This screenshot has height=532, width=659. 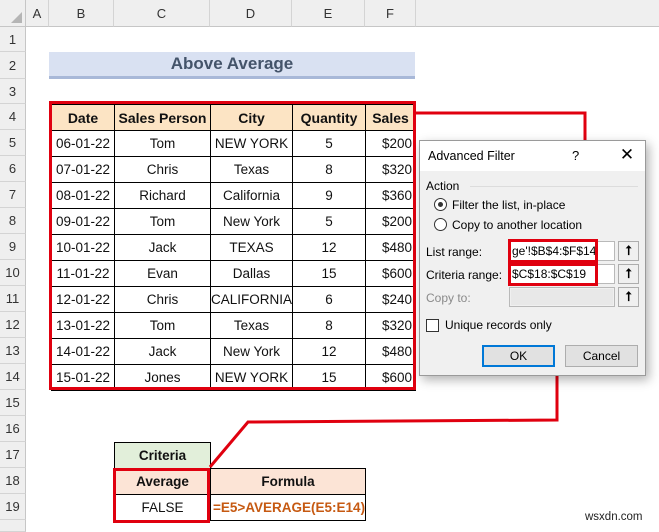 What do you see at coordinates (251, 299) in the screenshot?
I see `city-cell: CALIFORNIA` at bounding box center [251, 299].